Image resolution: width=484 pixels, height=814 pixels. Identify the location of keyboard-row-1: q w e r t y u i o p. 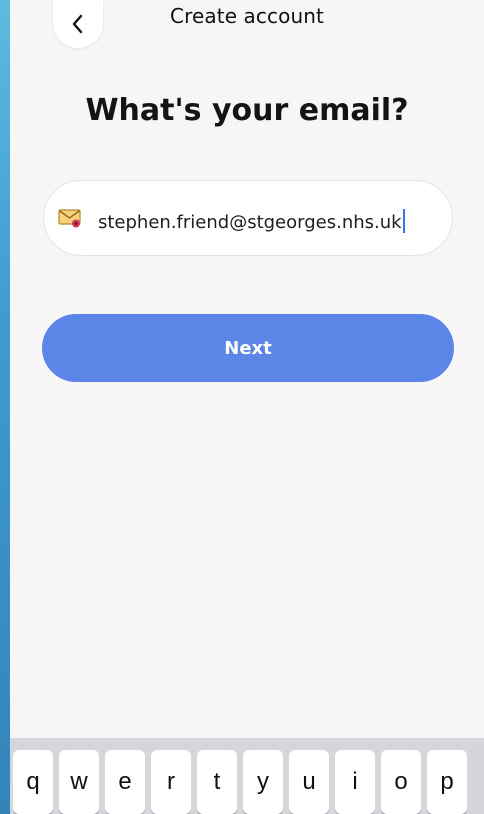
(240, 782).